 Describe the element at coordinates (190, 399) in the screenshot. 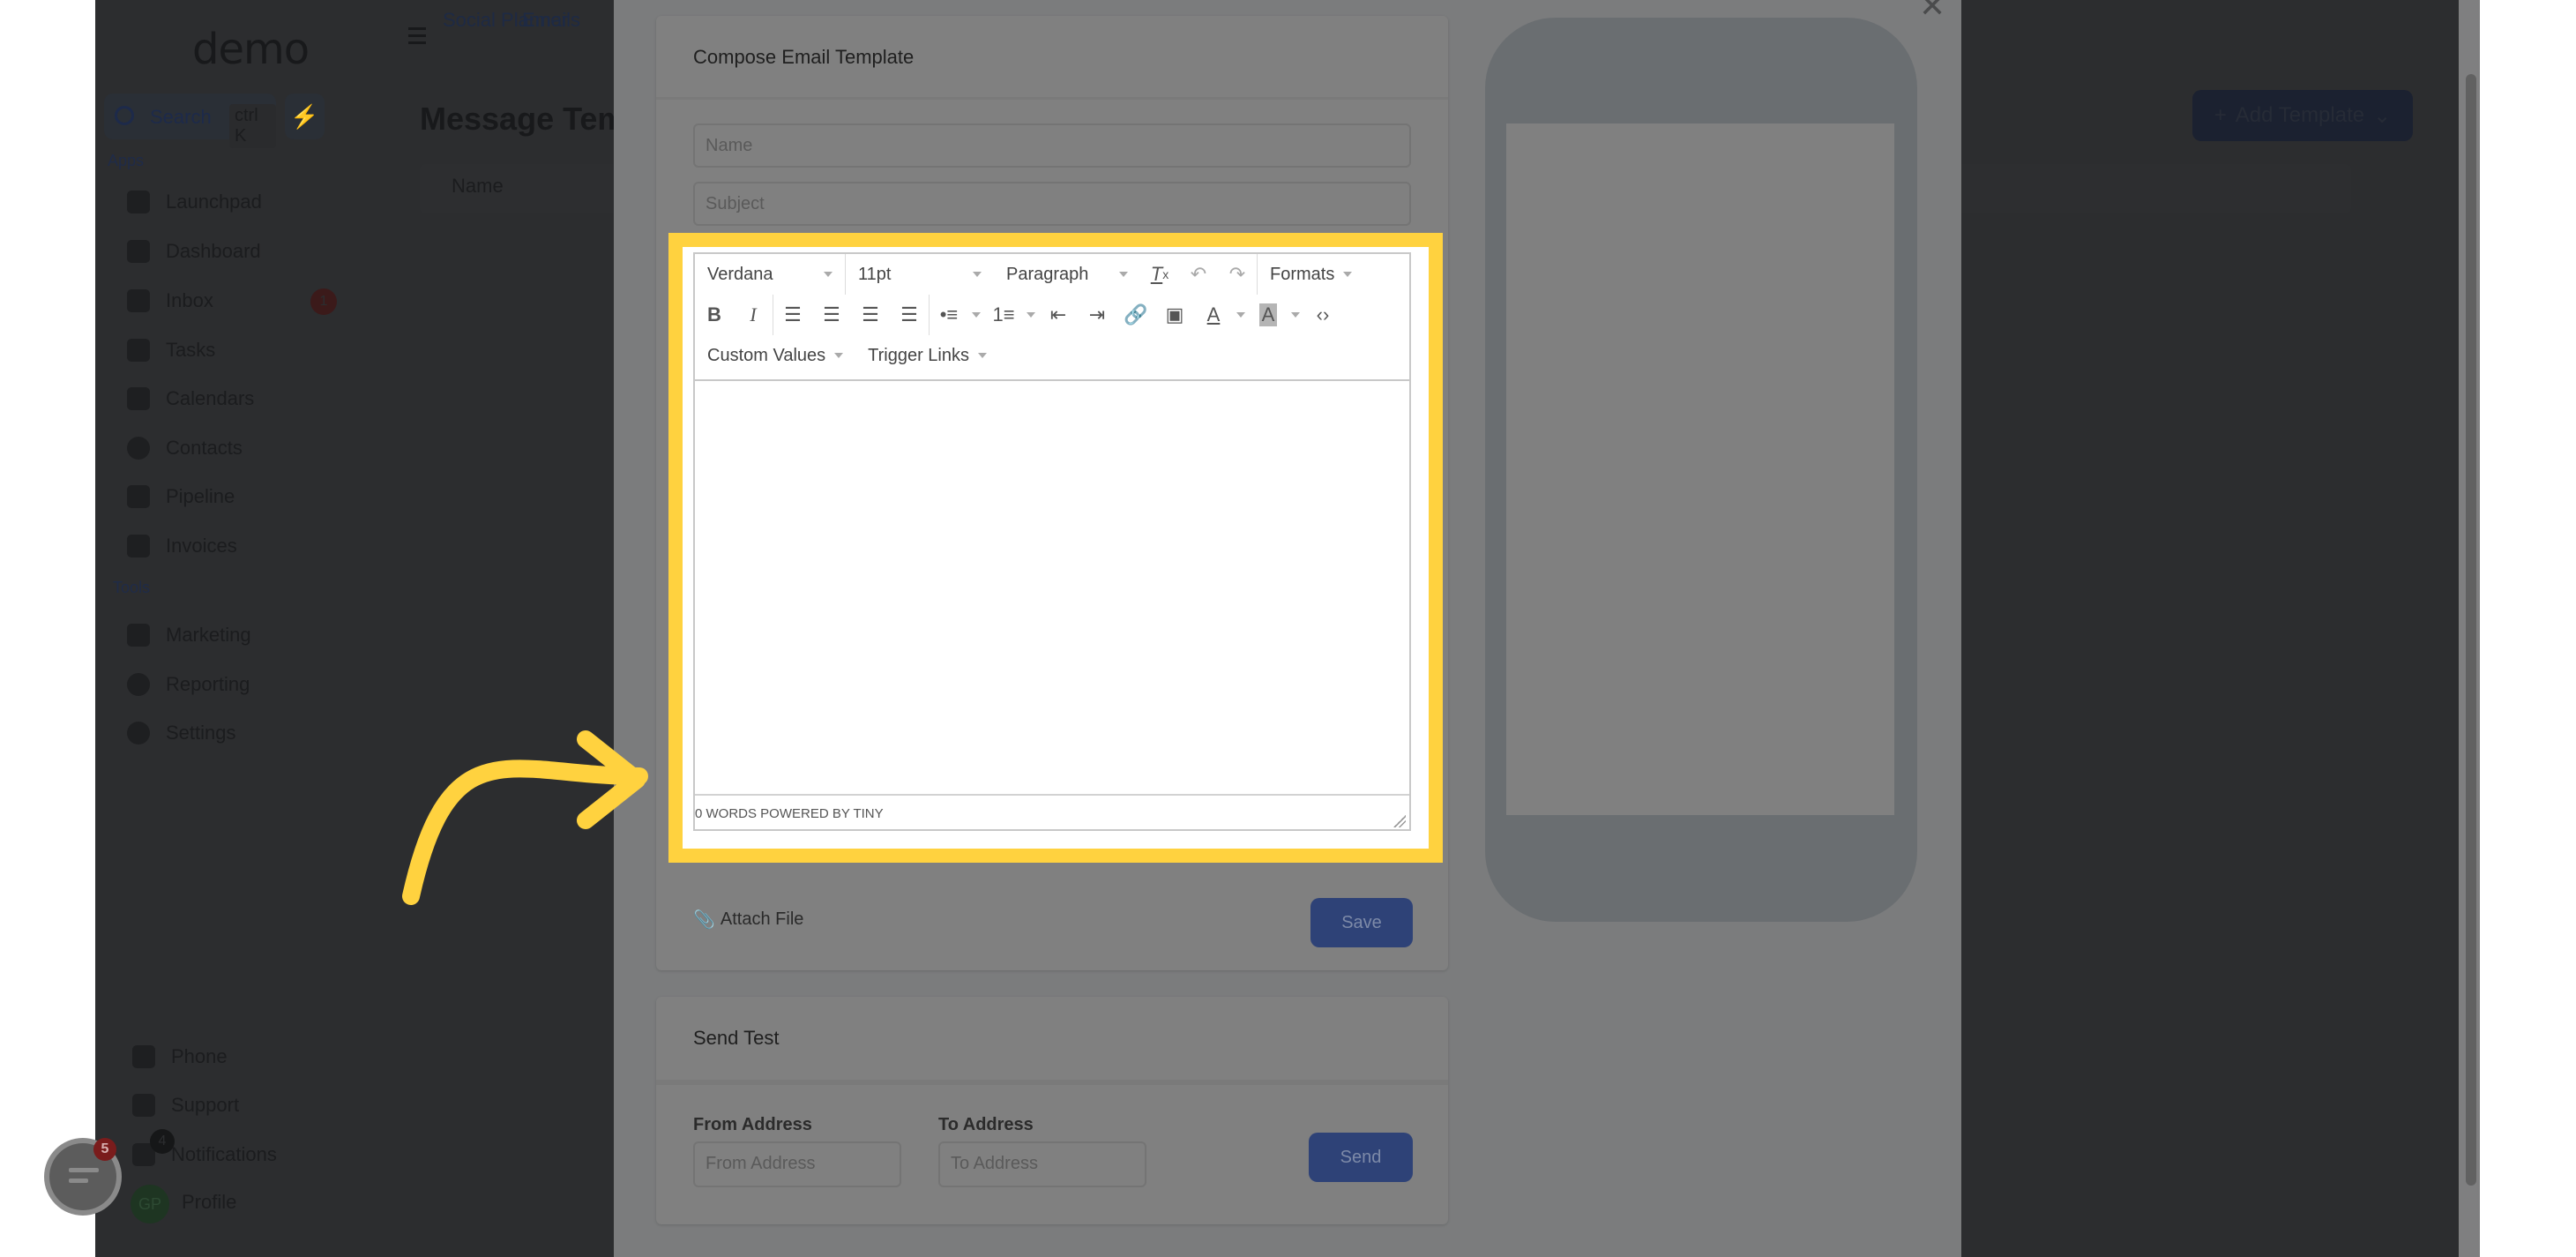

I see `sidebar-item-calendars: Calendars` at that location.